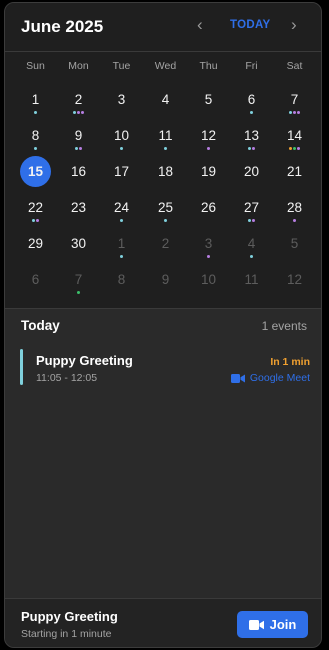 The width and height of the screenshot is (329, 650). What do you see at coordinates (165, 243) in the screenshot?
I see `day-number: 2` at bounding box center [165, 243].